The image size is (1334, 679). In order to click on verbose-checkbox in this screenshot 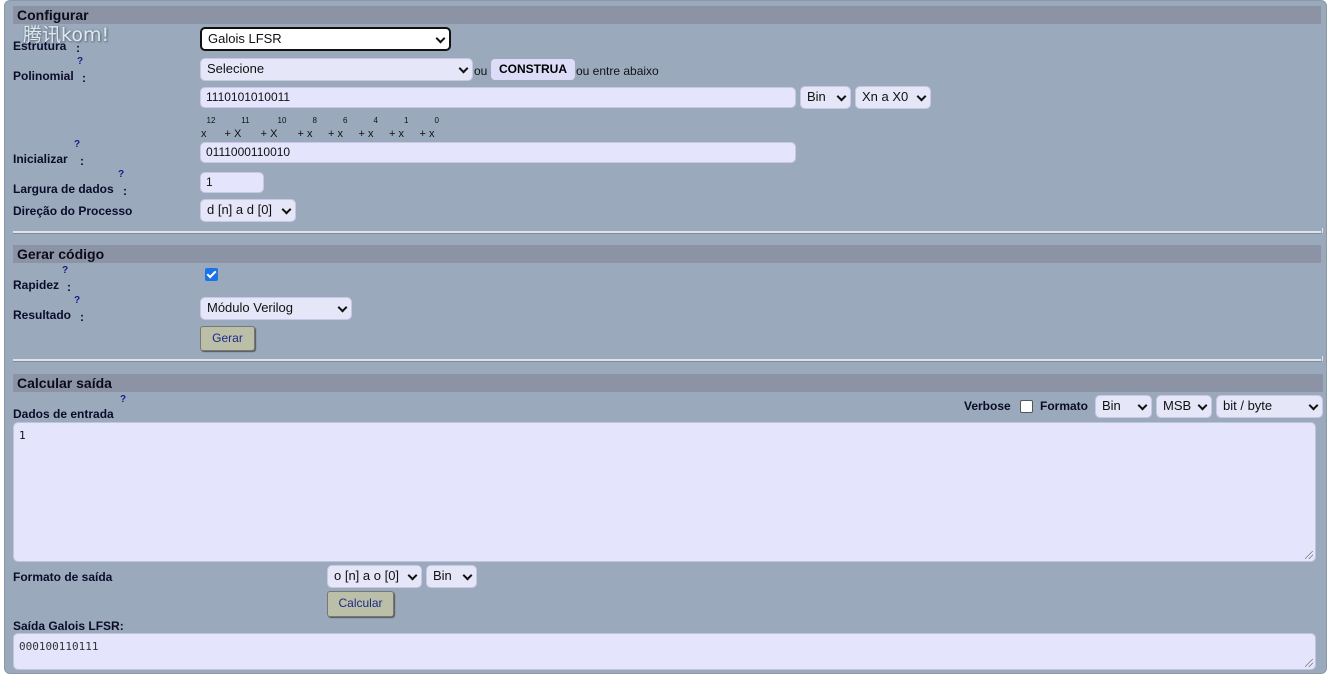, I will do `click(1026, 406)`.